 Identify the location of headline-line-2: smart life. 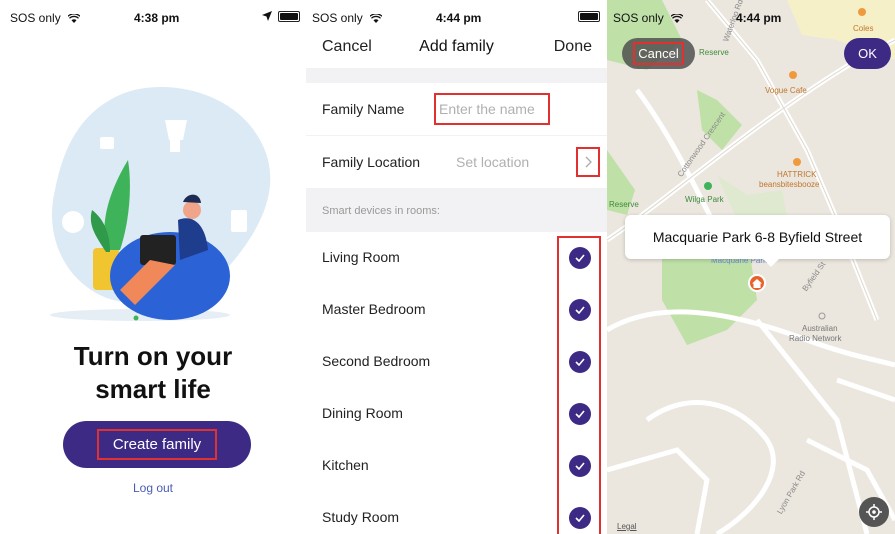
(153, 389).